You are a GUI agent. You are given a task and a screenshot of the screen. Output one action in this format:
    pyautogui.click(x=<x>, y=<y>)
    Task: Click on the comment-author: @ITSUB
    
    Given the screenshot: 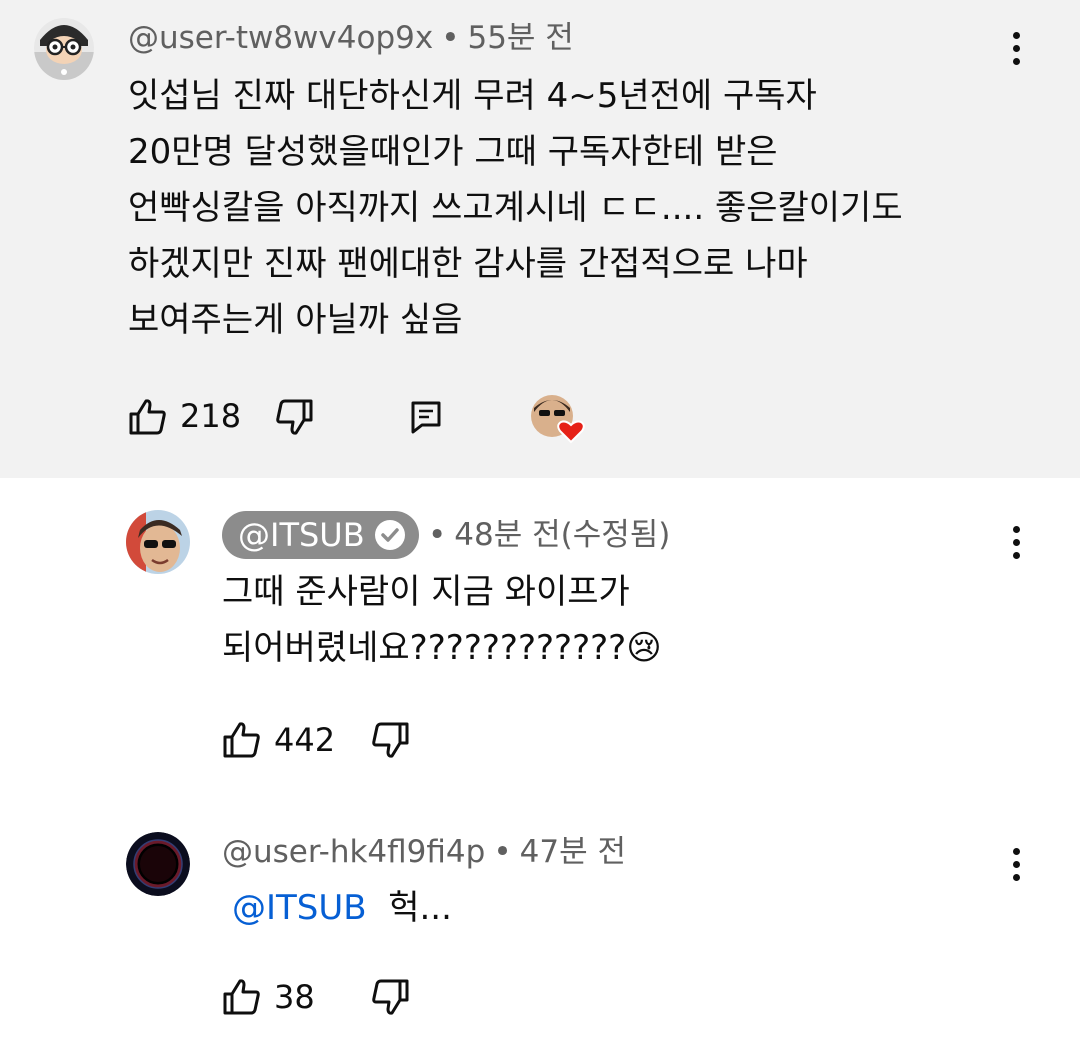 What is the action you would take?
    pyautogui.click(x=301, y=535)
    